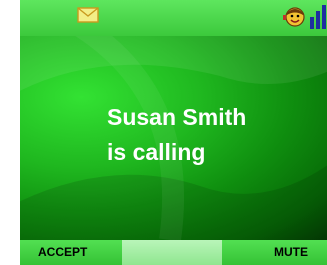 This screenshot has height=265, width=327. What do you see at coordinates (173, 18) in the screenshot?
I see `status-bar` at bounding box center [173, 18].